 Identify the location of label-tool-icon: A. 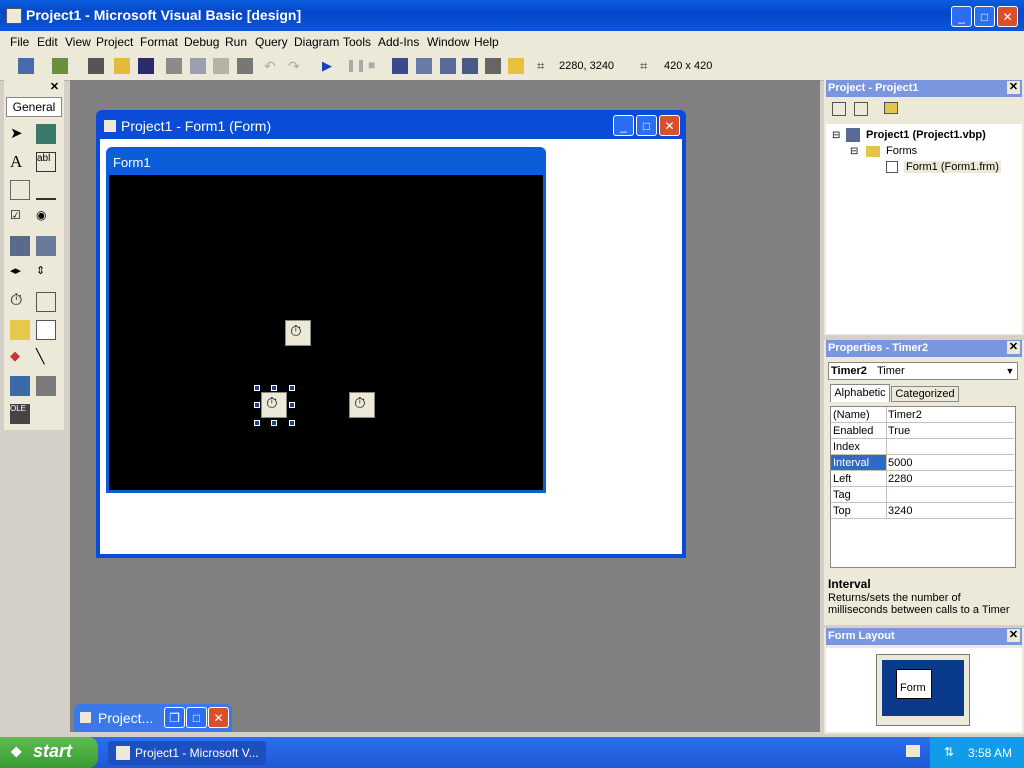
(20, 162).